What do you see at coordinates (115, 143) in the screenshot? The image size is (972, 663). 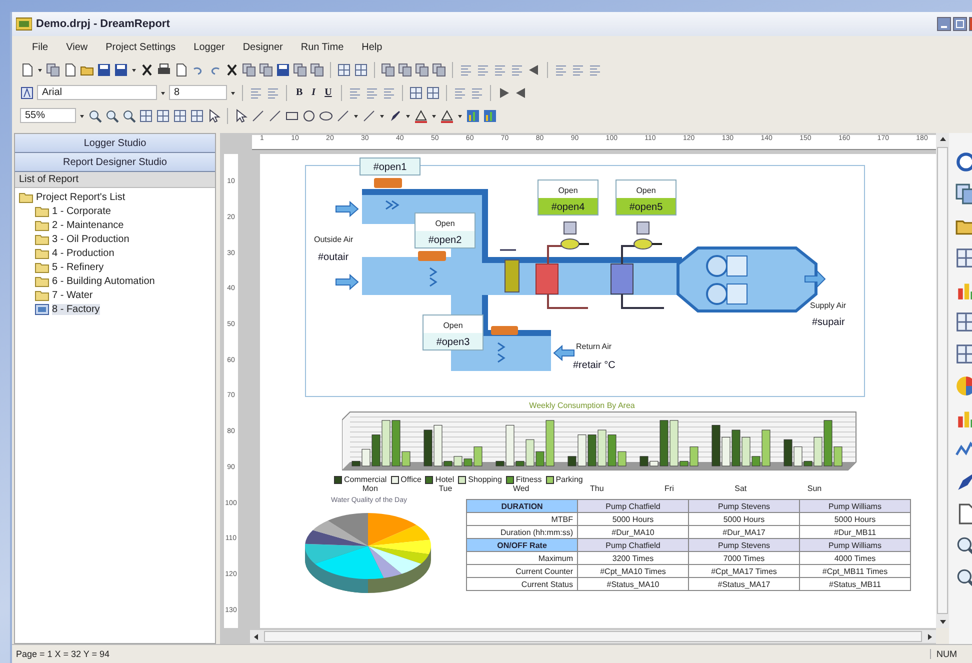 I see `studio-tab: Logger Studio` at bounding box center [115, 143].